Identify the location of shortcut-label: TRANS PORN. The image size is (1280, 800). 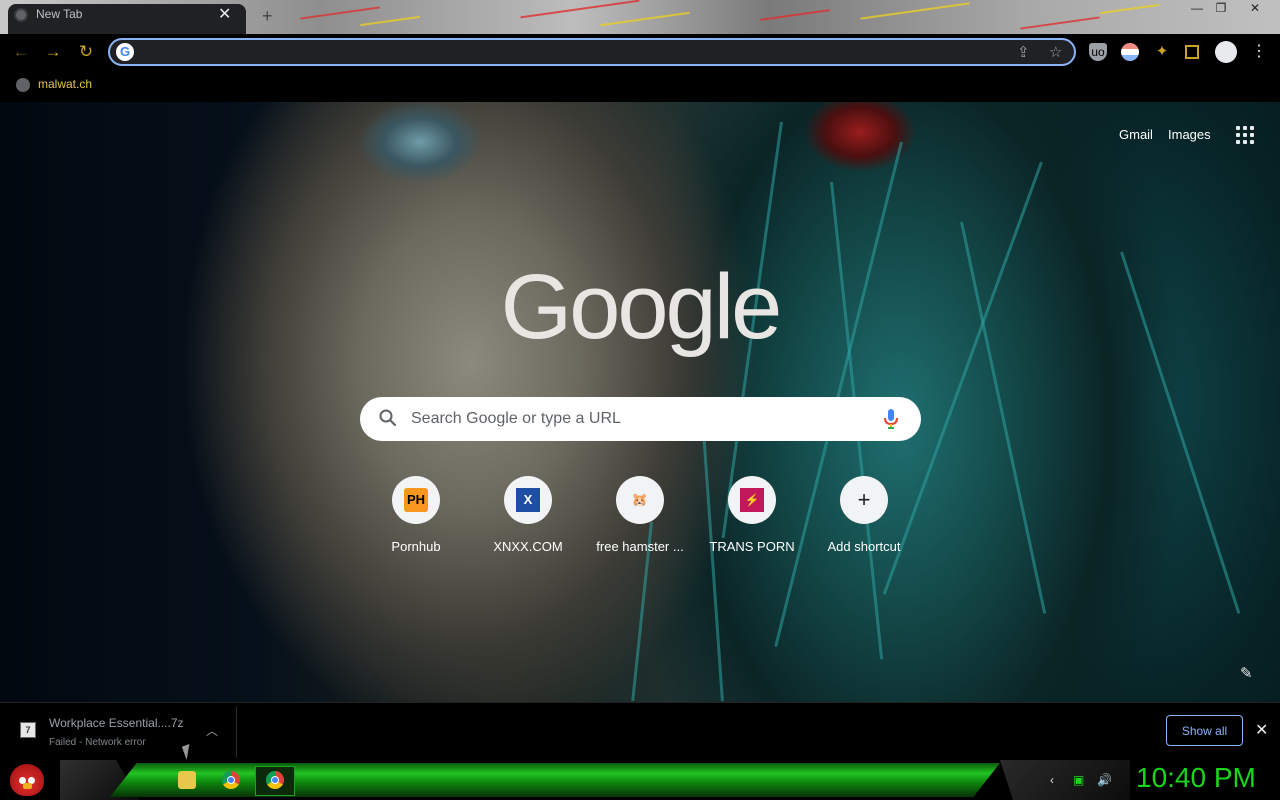
(752, 546).